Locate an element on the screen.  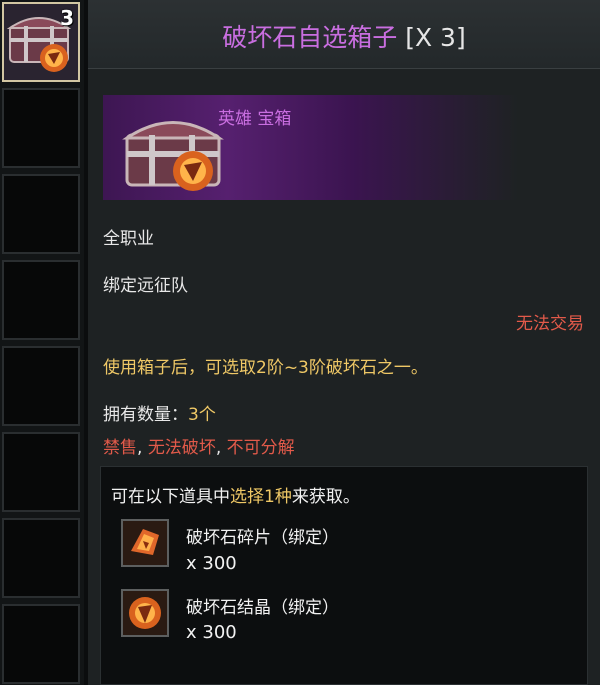
item-description: 使用箱子后，可选取2阶~3阶破坏石之一。 is located at coordinates (265, 368).